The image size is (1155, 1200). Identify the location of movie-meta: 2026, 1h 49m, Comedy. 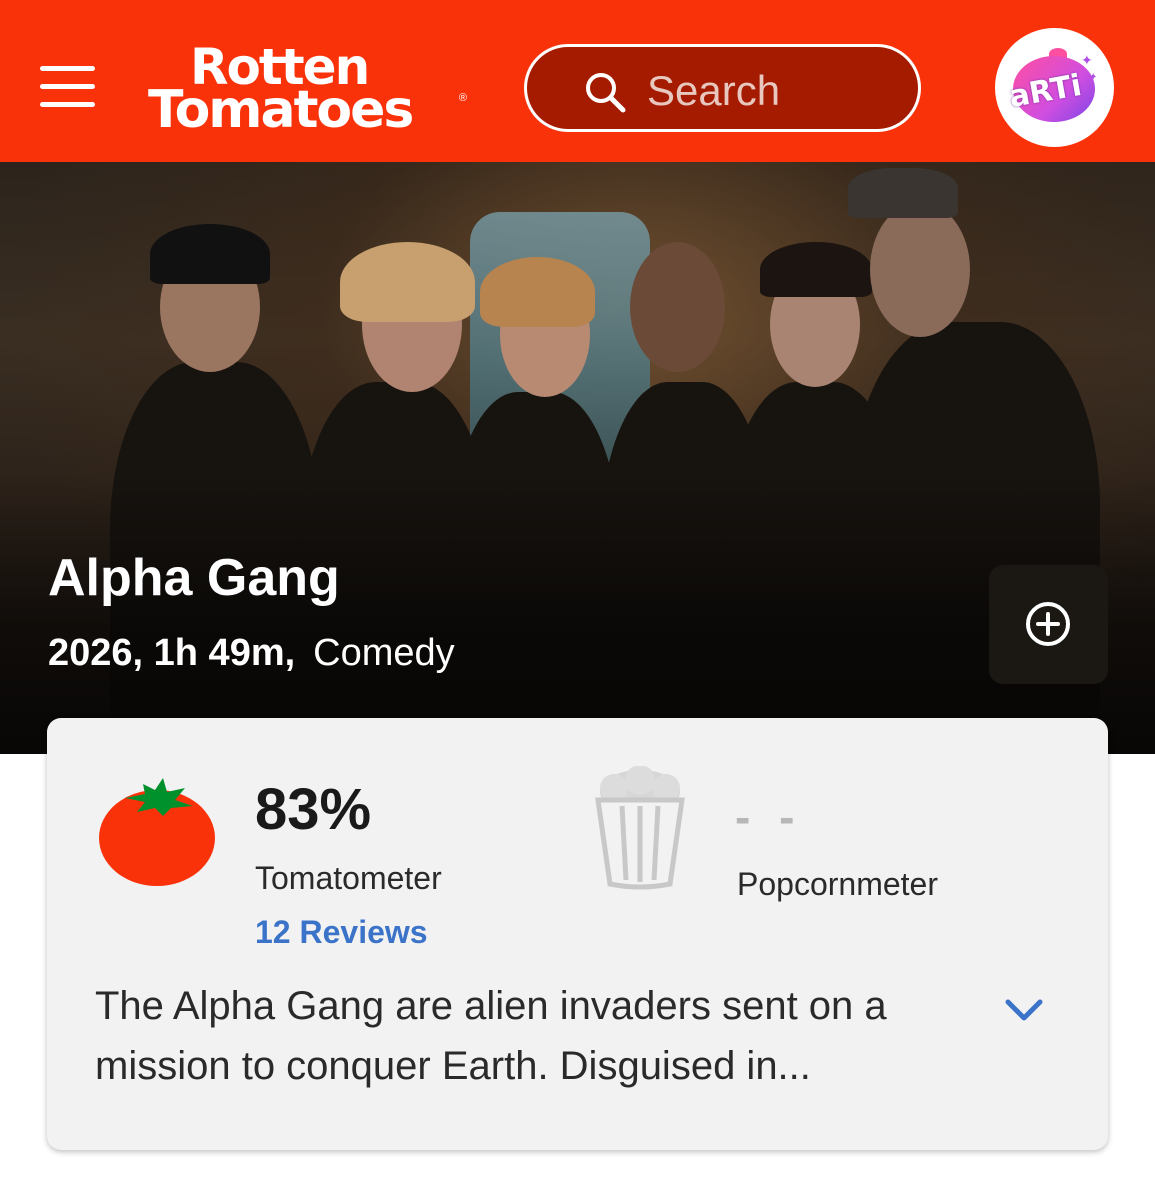
(251, 653).